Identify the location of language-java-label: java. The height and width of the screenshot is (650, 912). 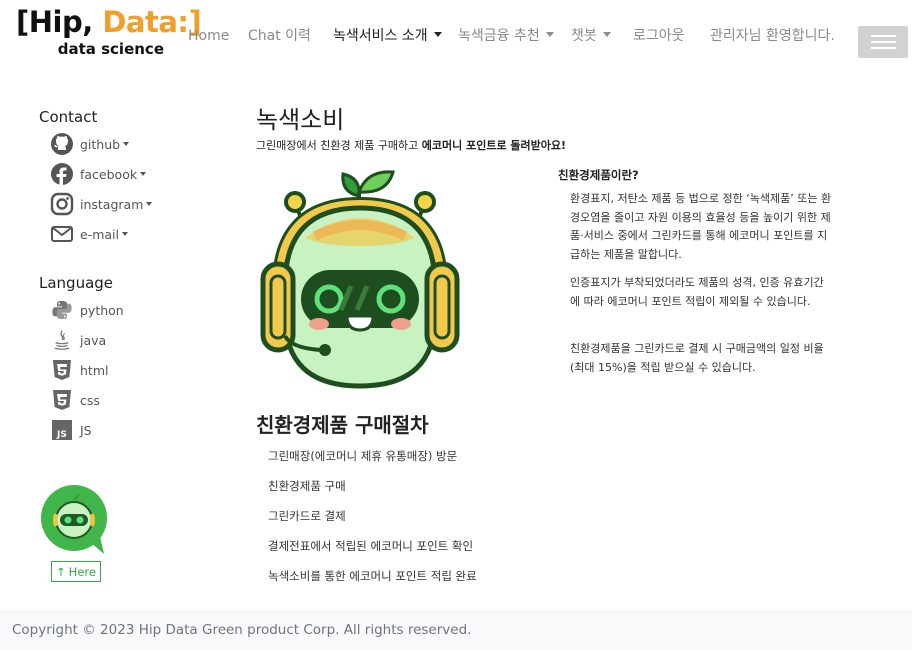
(93, 340).